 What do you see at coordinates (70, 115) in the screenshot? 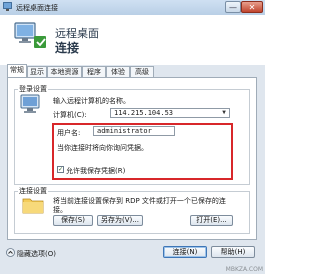
I see `computer-label: 计算机(C):` at bounding box center [70, 115].